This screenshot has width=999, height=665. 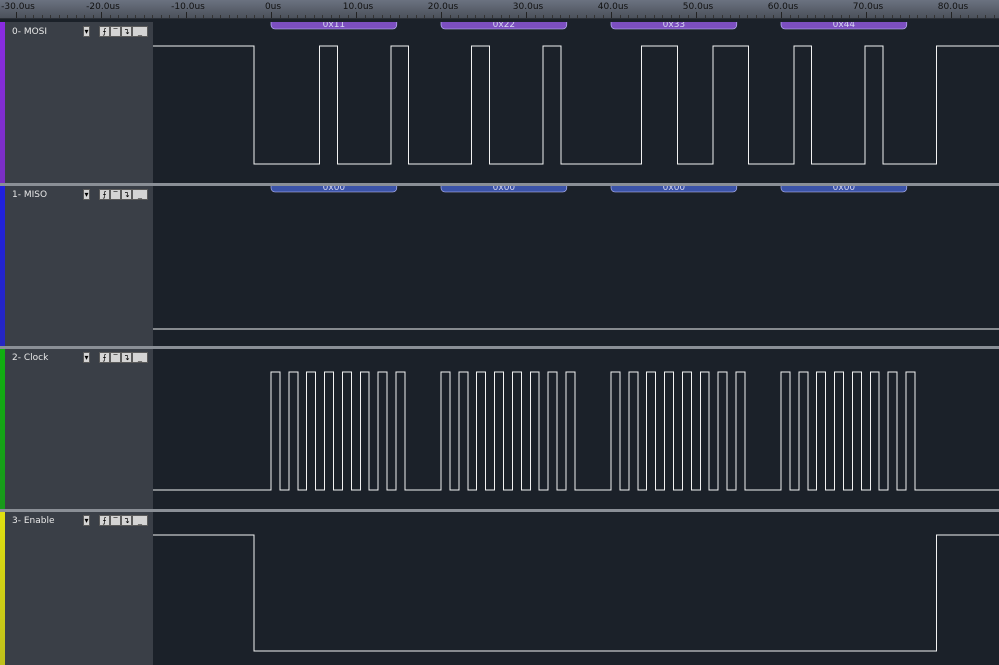 I want to click on ruler-tick-label: 30.0us, so click(x=528, y=7).